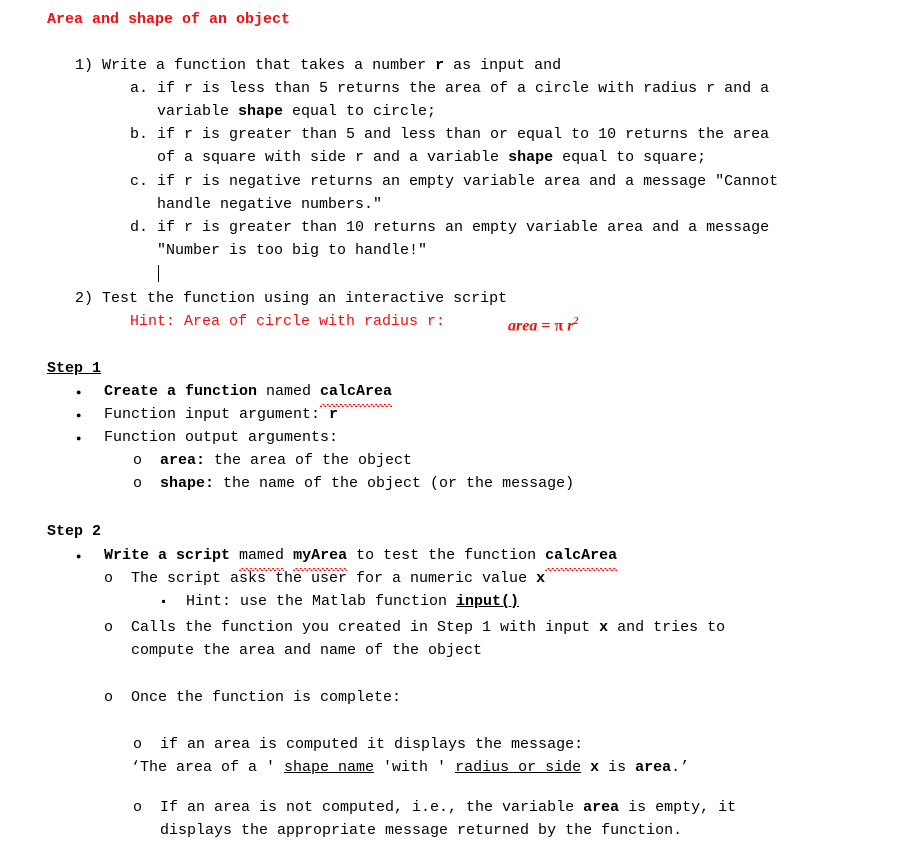 This screenshot has width=910, height=861. What do you see at coordinates (269, 65) in the screenshot?
I see `task-item-1-text: Write a function that takes a number` at bounding box center [269, 65].